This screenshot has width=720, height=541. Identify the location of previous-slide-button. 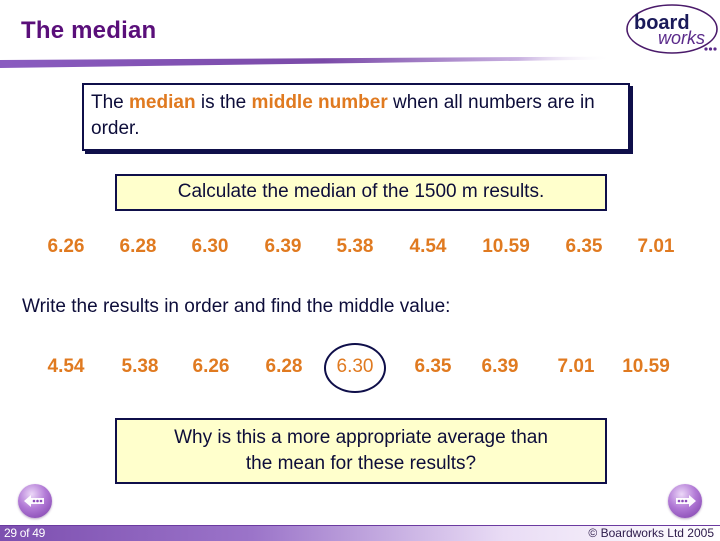
(35, 501).